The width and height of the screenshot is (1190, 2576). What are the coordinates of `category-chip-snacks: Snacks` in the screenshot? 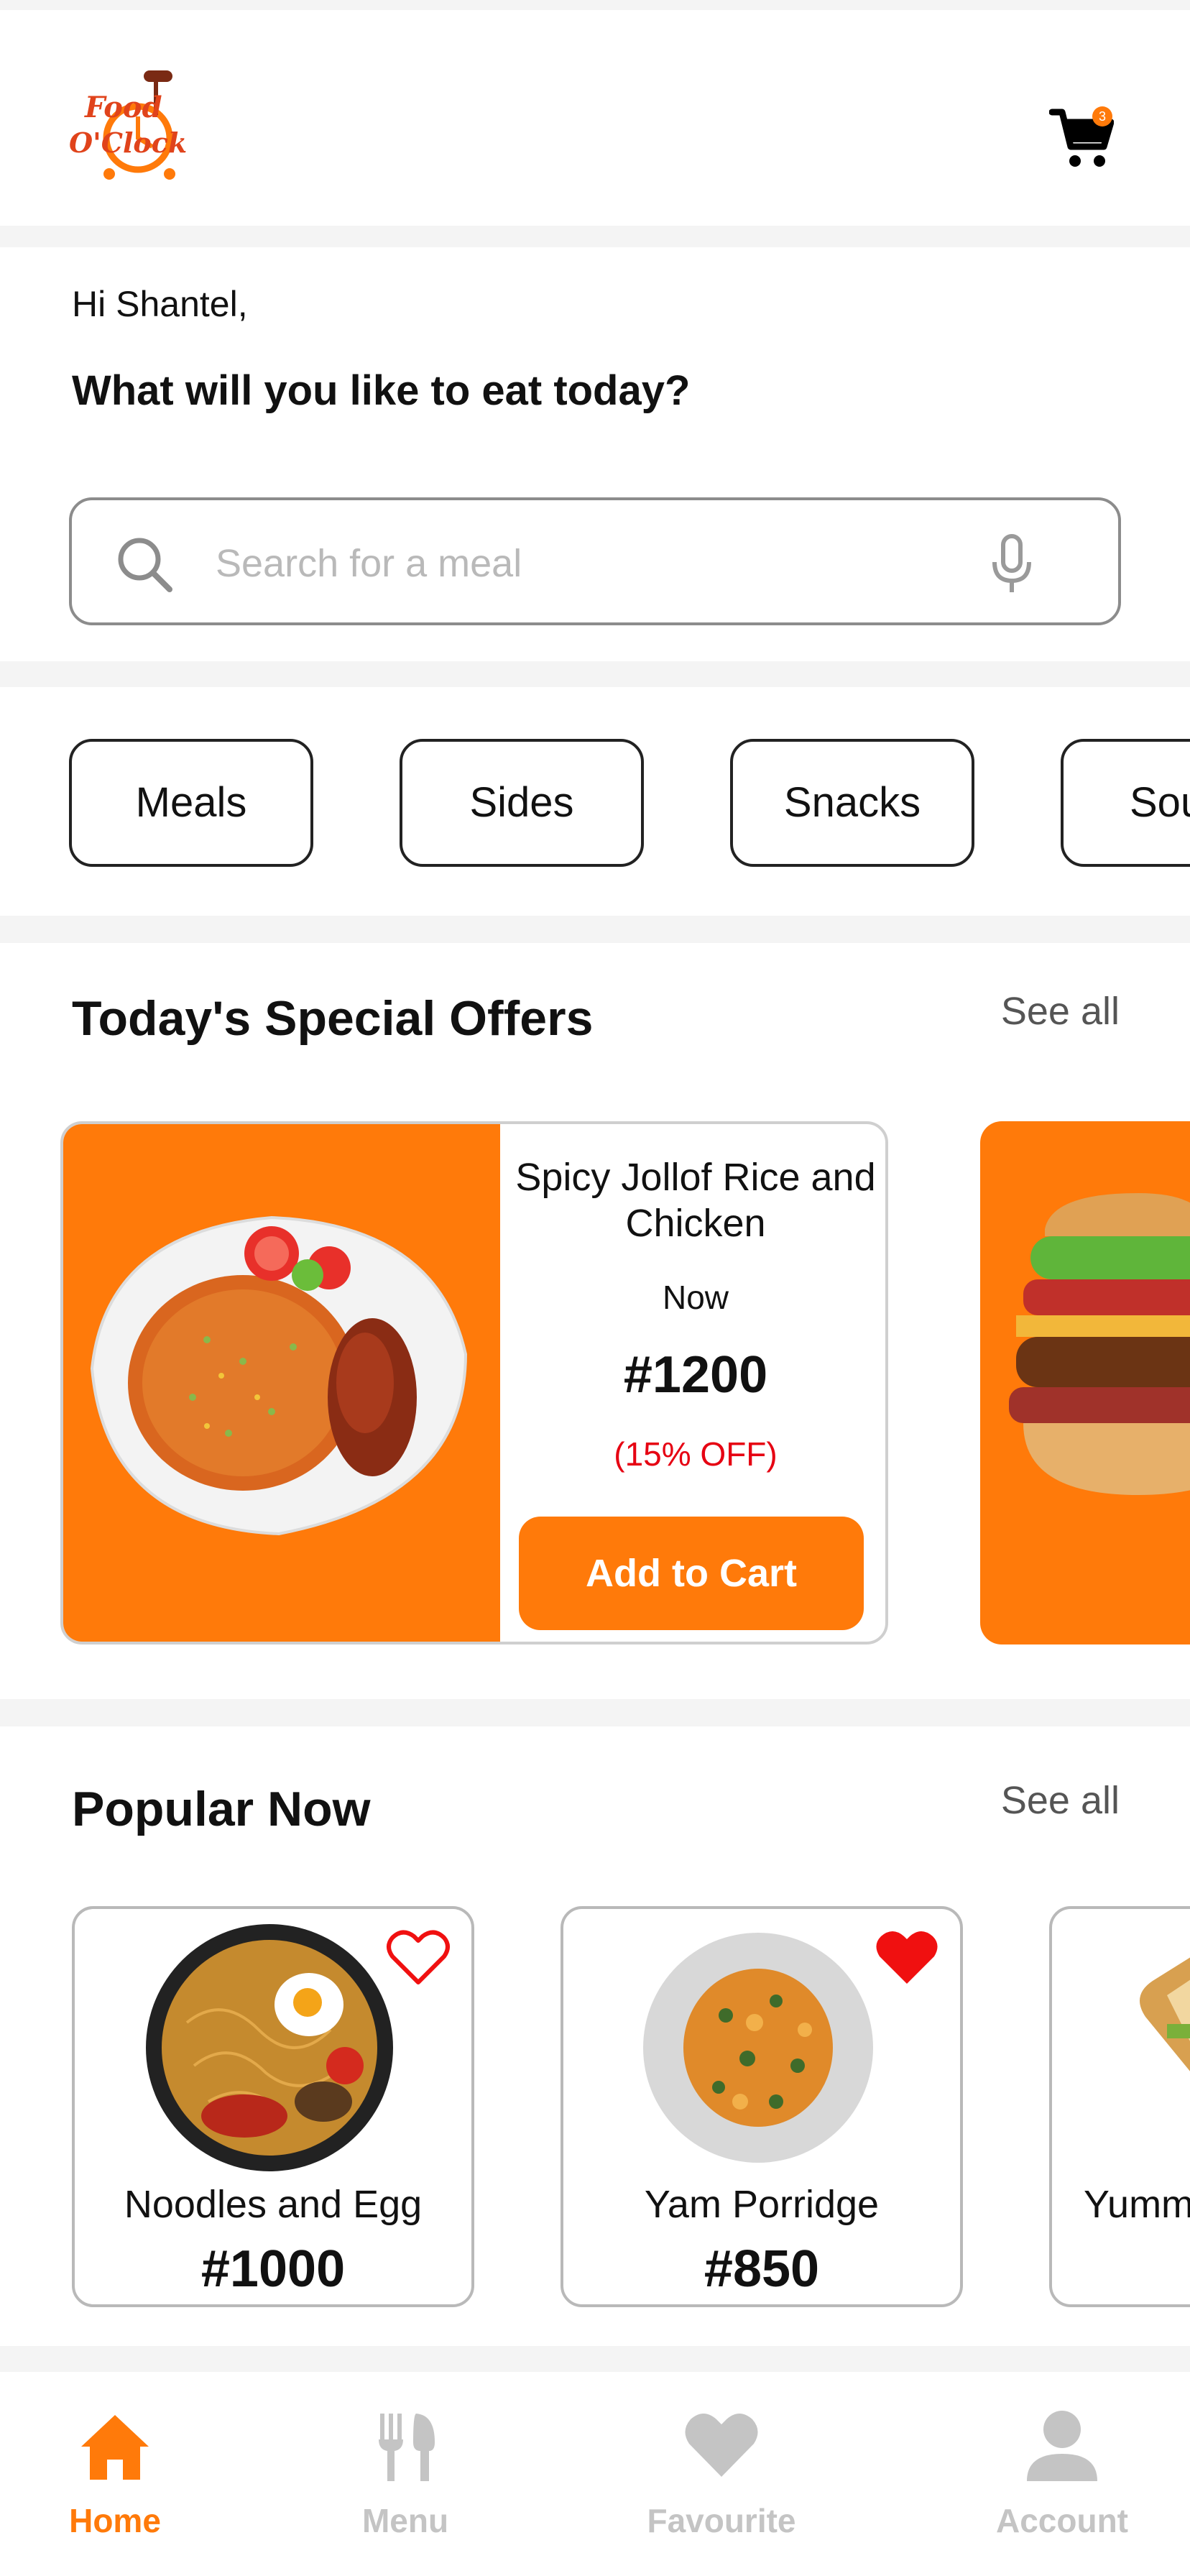 It's located at (852, 803).